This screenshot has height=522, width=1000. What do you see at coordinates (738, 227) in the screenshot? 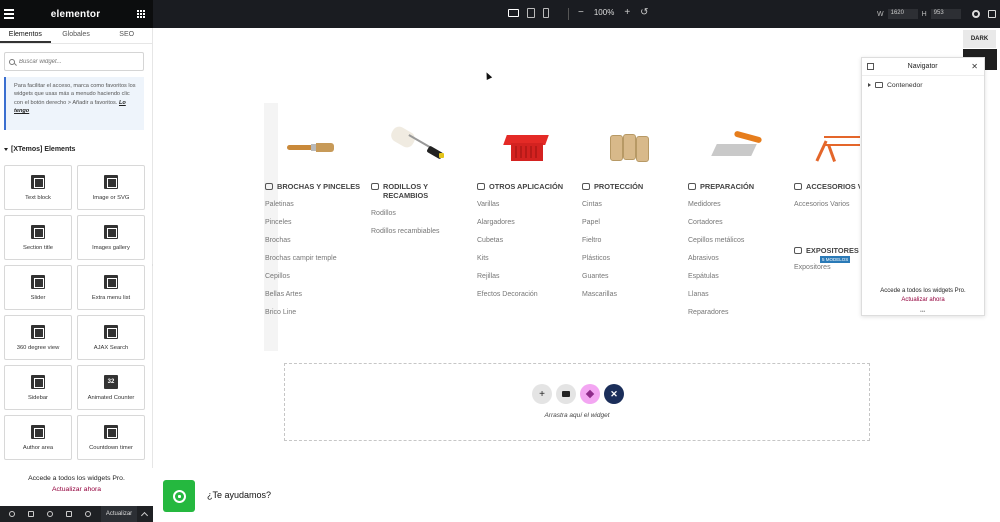
I see `list-item: Cortadores` at bounding box center [738, 227].